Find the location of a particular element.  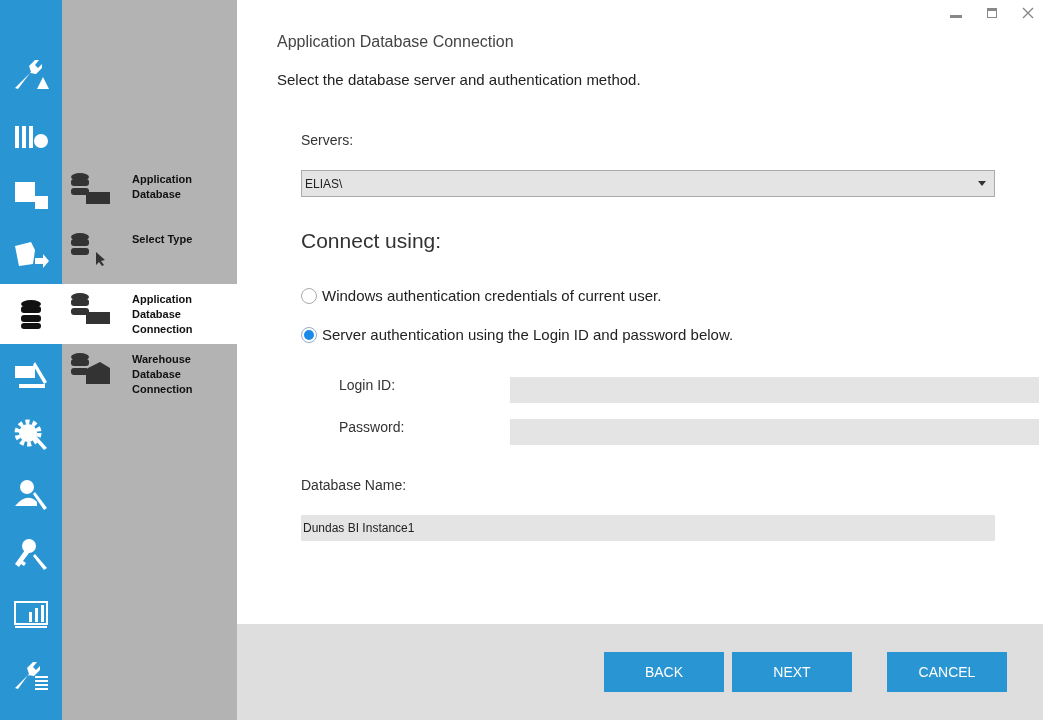

step-label: Select Type is located at coordinates (163, 239).